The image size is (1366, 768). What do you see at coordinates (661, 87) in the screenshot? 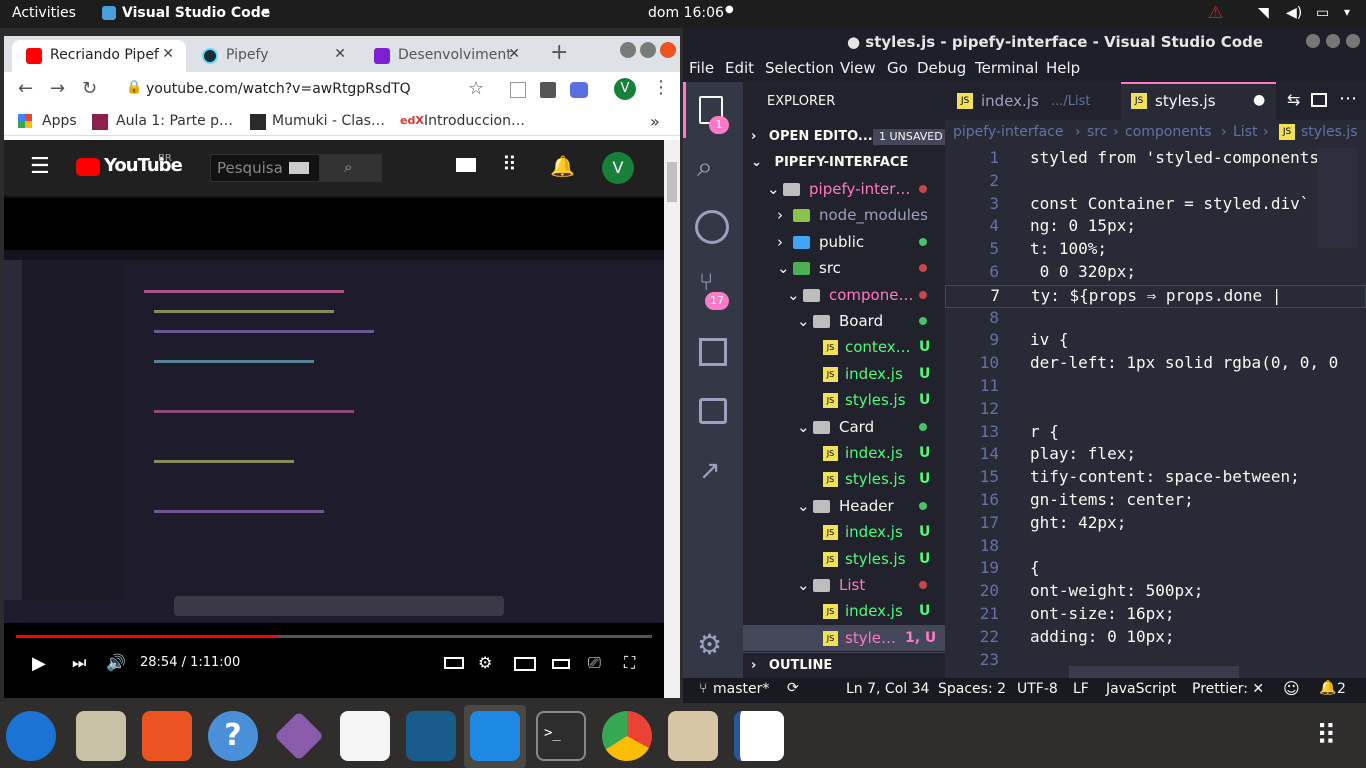
I see `more-menu-icon: ⋮` at bounding box center [661, 87].